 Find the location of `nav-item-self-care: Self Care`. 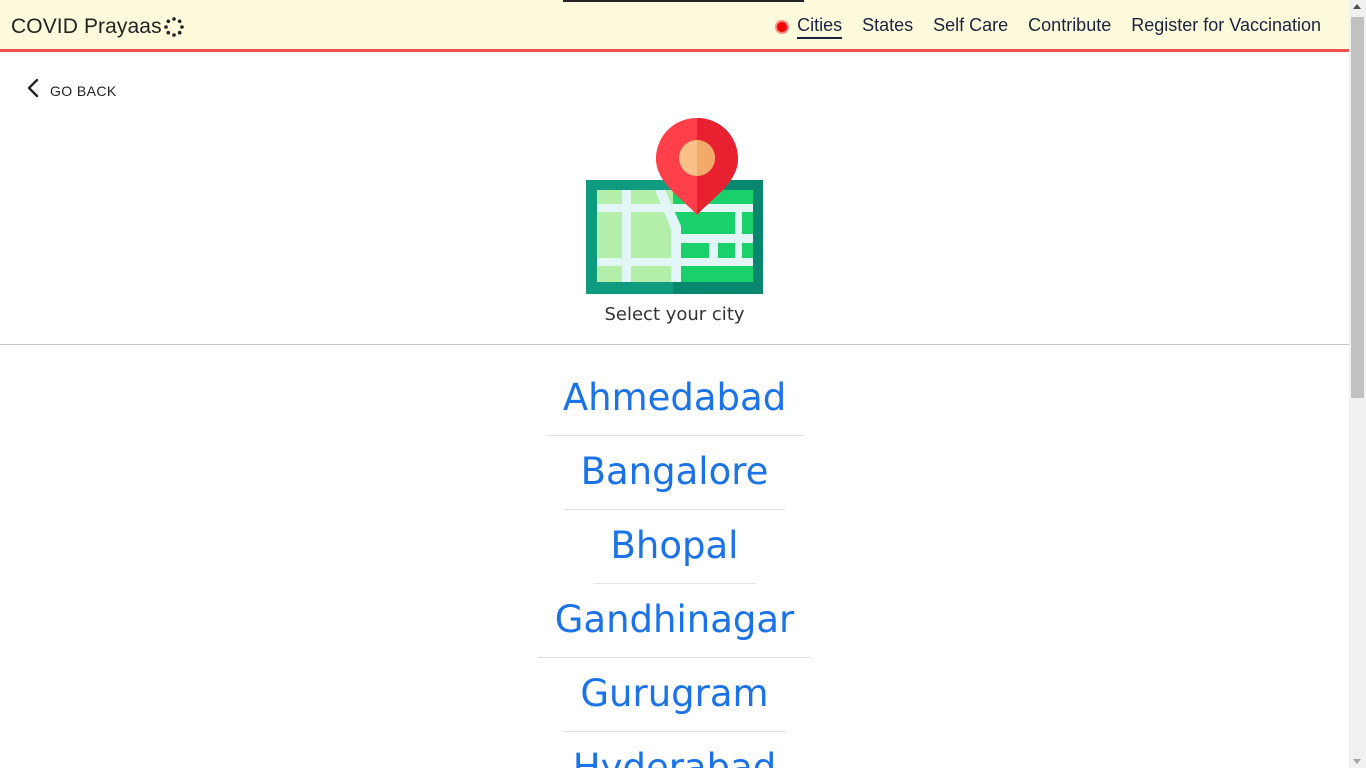

nav-item-self-care: Self Care is located at coordinates (970, 26).